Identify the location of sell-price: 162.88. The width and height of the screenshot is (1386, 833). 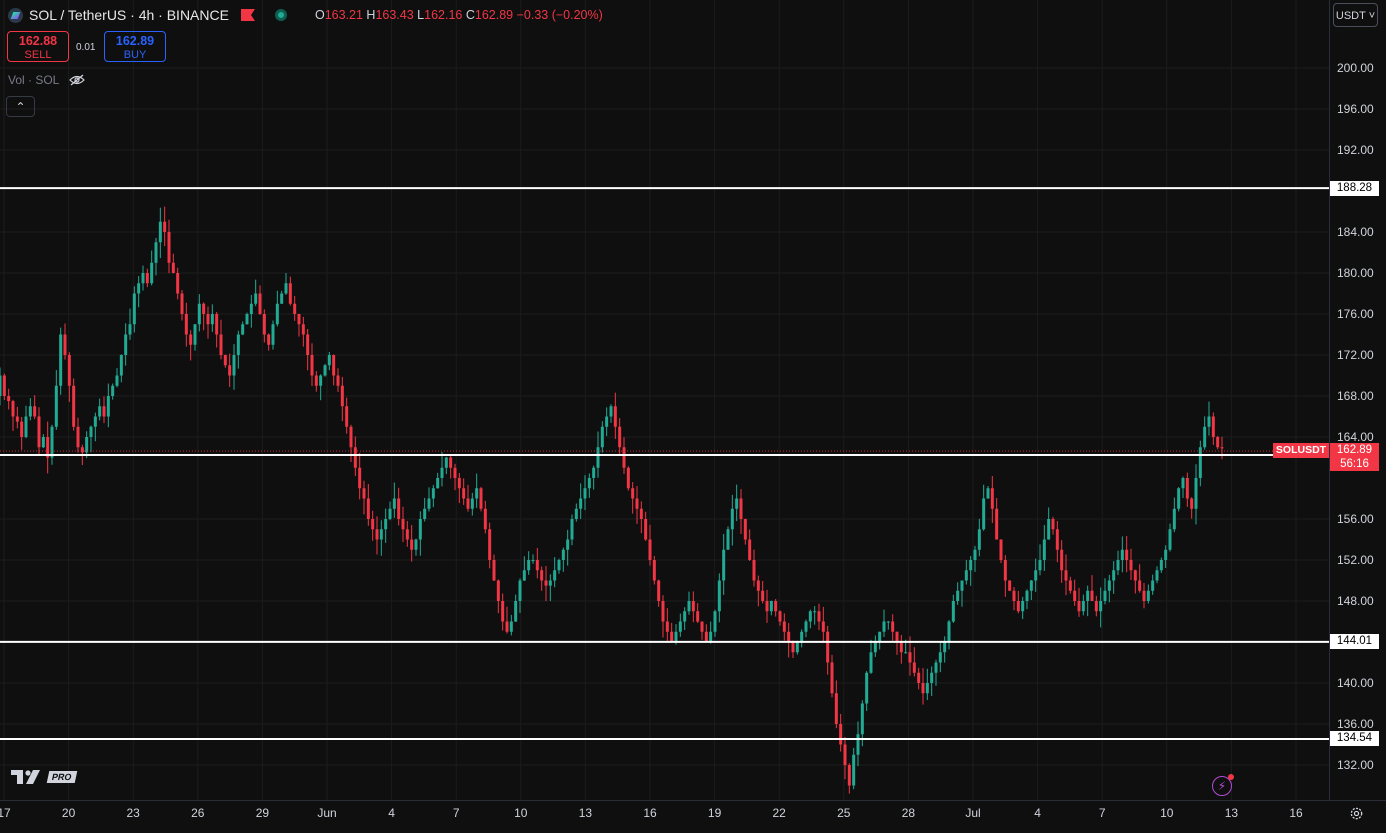
(38, 41).